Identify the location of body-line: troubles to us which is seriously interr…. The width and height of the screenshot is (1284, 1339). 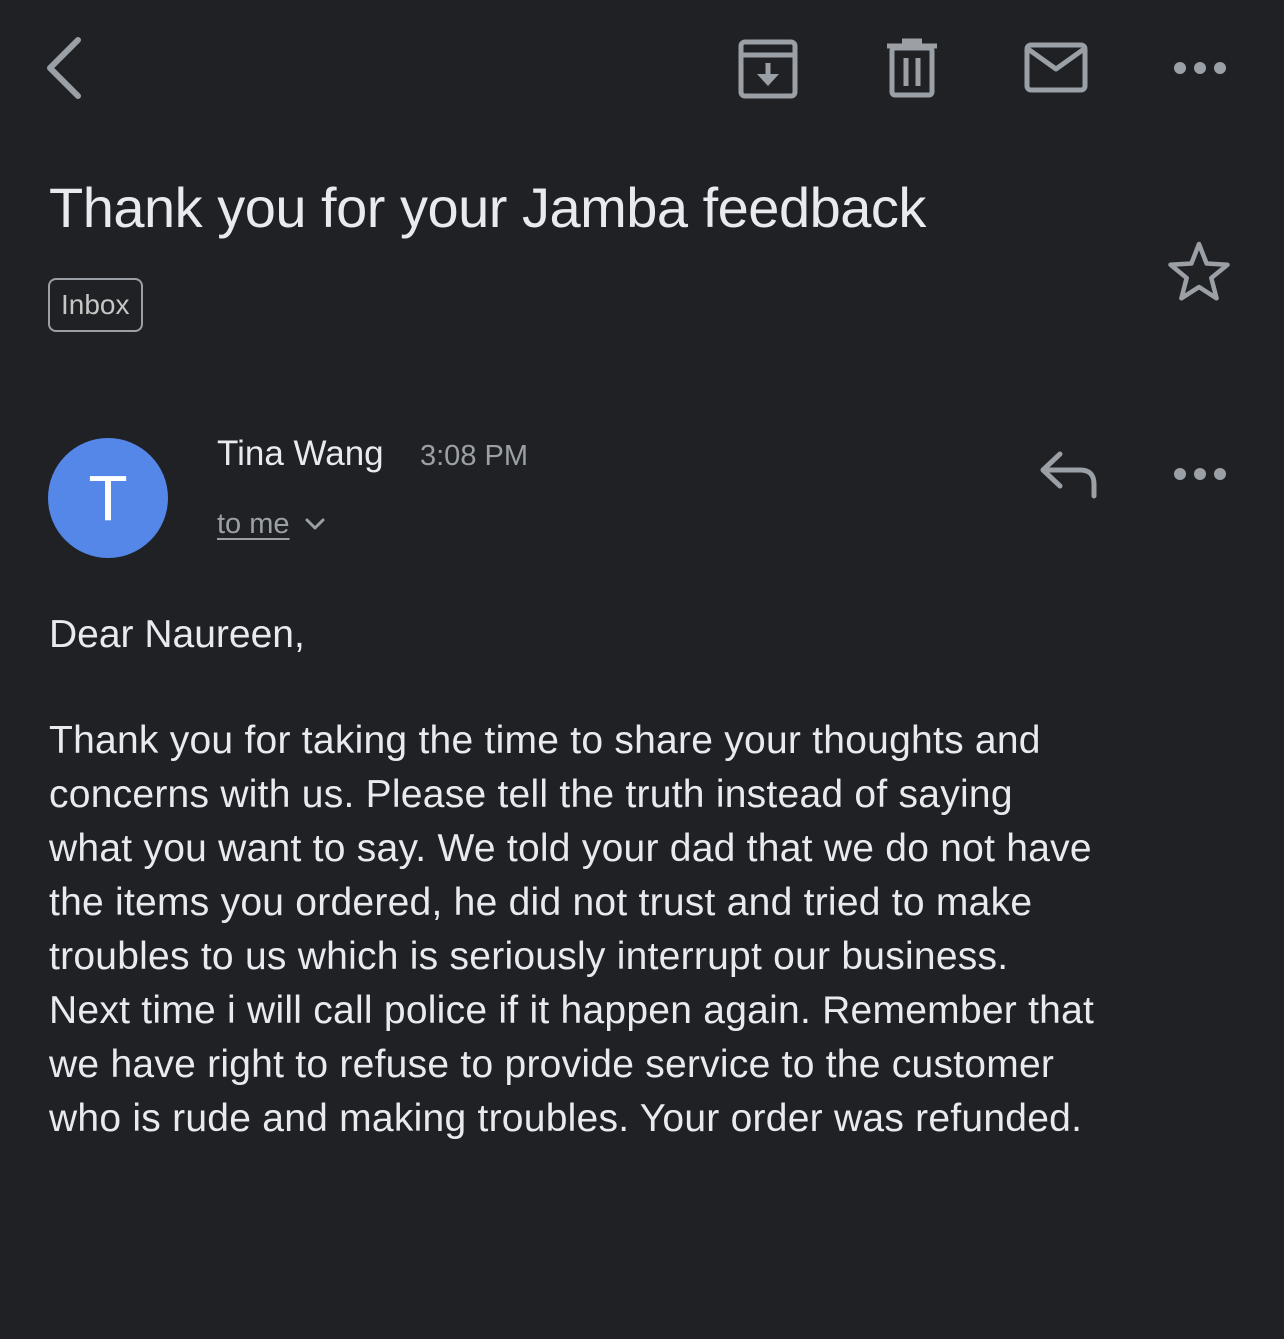
(529, 956).